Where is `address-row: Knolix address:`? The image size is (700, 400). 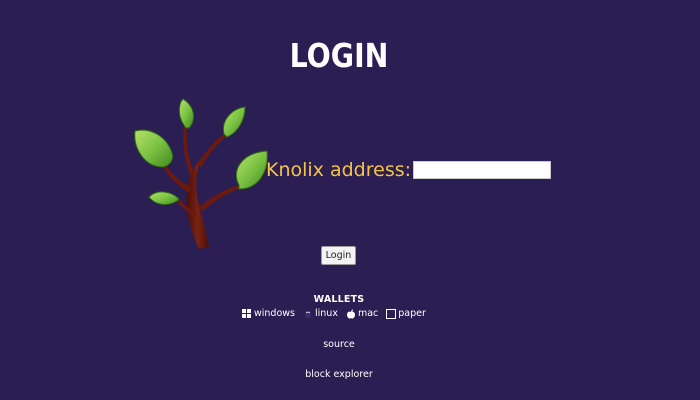 address-row: Knolix address: is located at coordinates (409, 170).